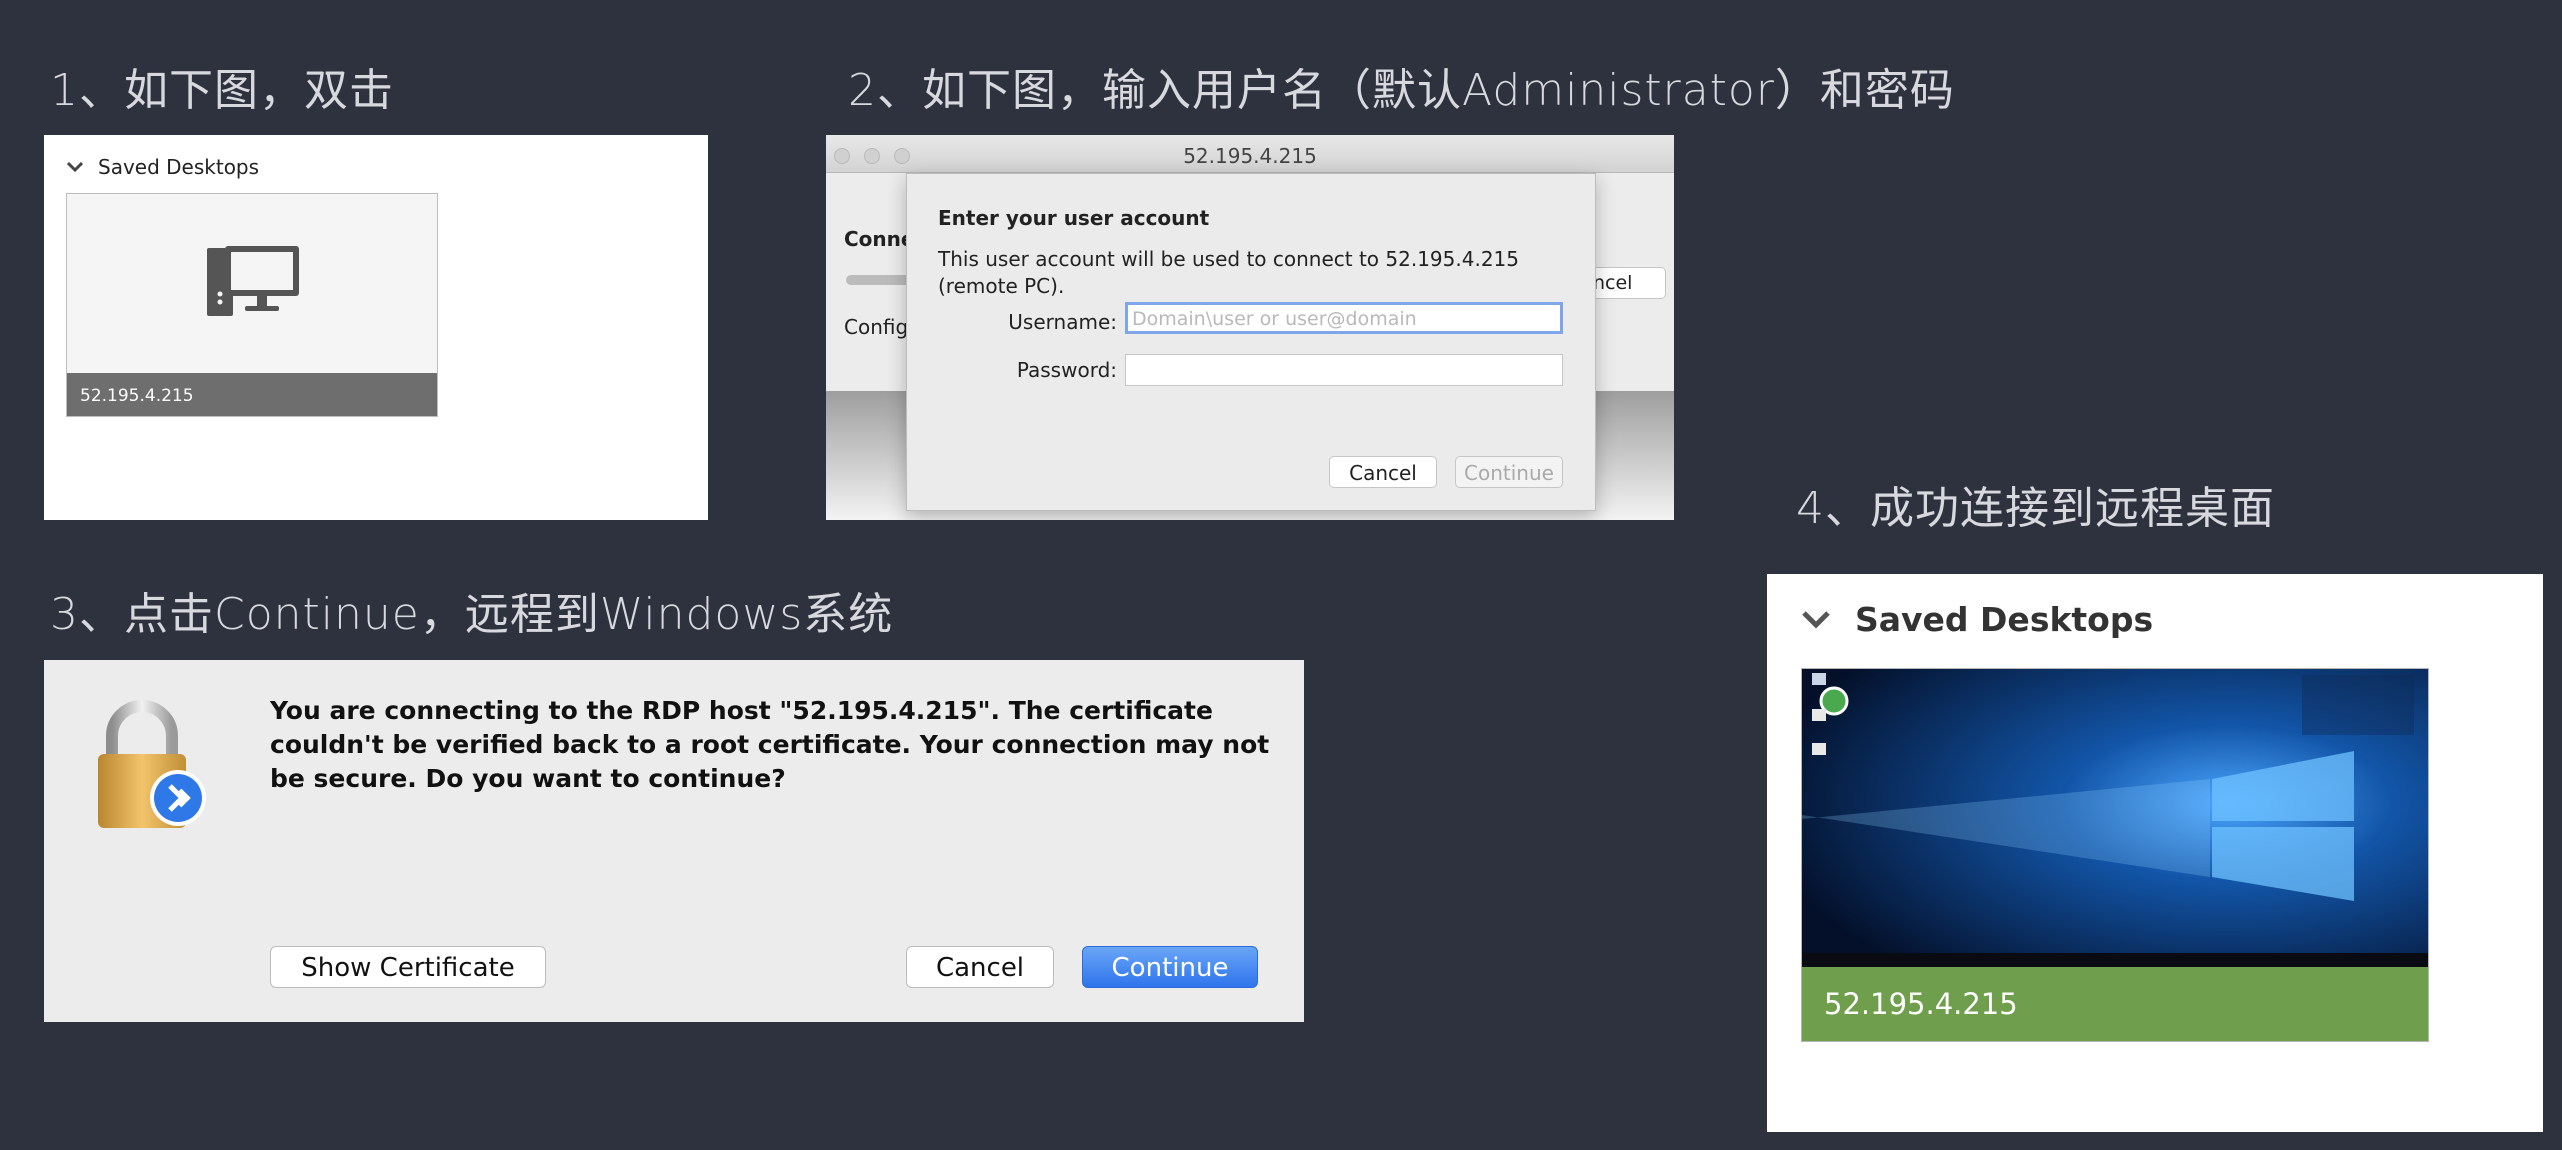 The width and height of the screenshot is (2562, 1150). What do you see at coordinates (876, 327) in the screenshot?
I see `configuring-label: Config` at bounding box center [876, 327].